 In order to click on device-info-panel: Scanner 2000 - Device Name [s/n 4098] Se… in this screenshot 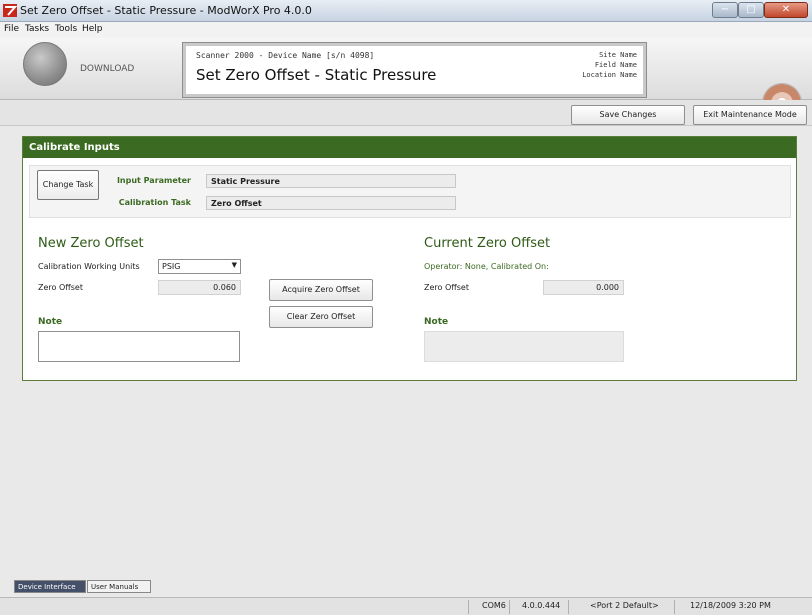, I will do `click(414, 70)`.